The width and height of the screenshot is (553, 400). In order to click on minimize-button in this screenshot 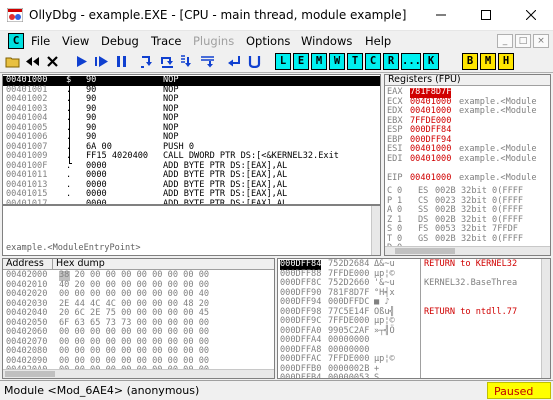, I will do `click(441, 15)`.